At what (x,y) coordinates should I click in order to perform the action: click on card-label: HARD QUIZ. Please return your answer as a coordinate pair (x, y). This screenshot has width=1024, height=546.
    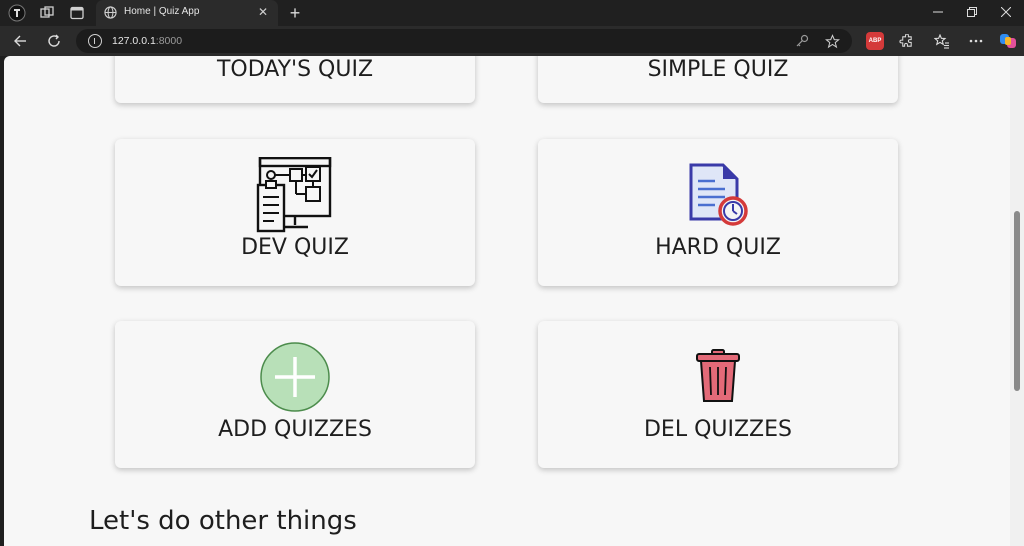
    Looking at the image, I should click on (718, 247).